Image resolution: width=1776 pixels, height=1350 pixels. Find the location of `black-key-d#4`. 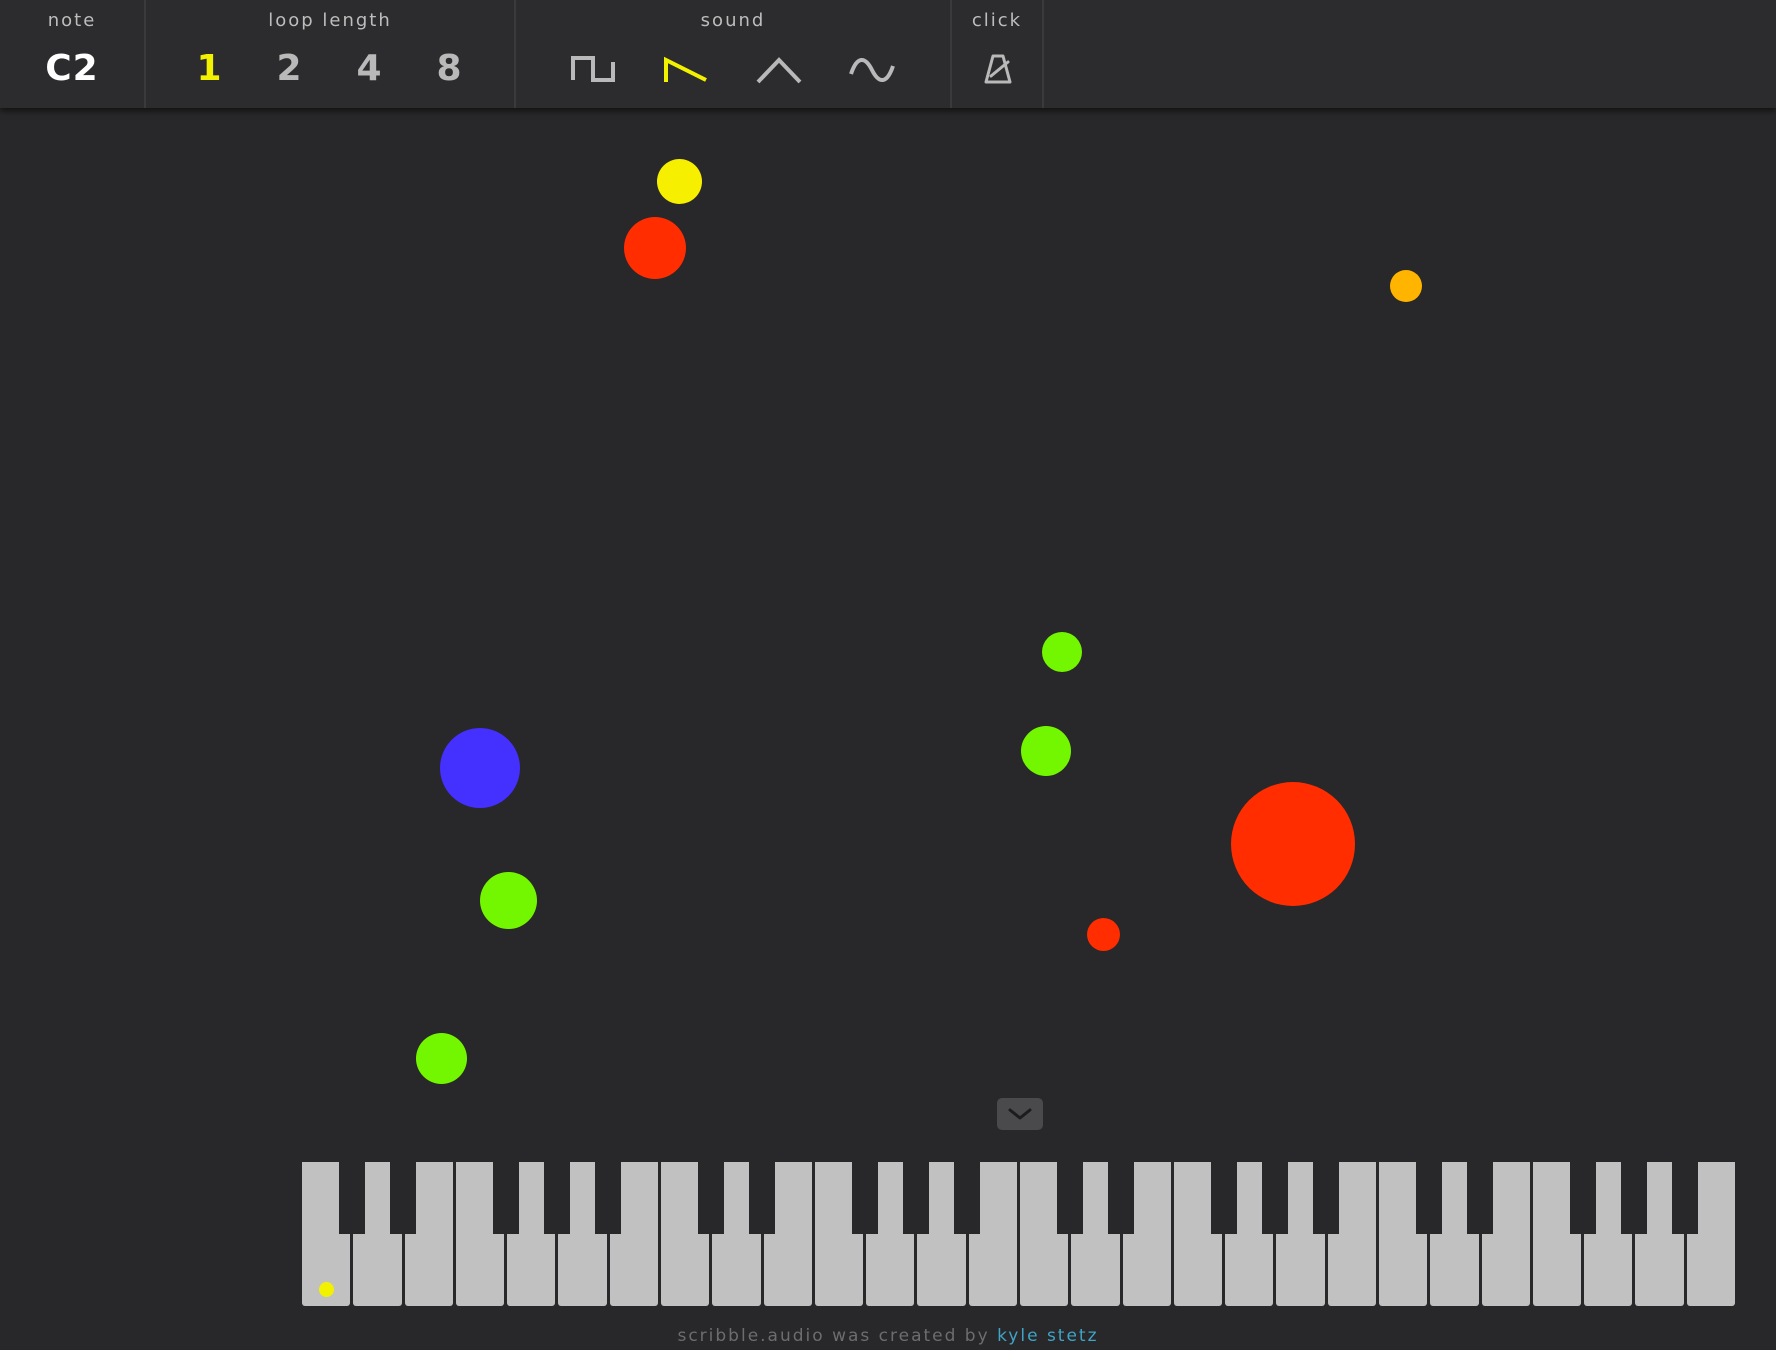

black-key-d#4 is located at coordinates (1121, 1198).